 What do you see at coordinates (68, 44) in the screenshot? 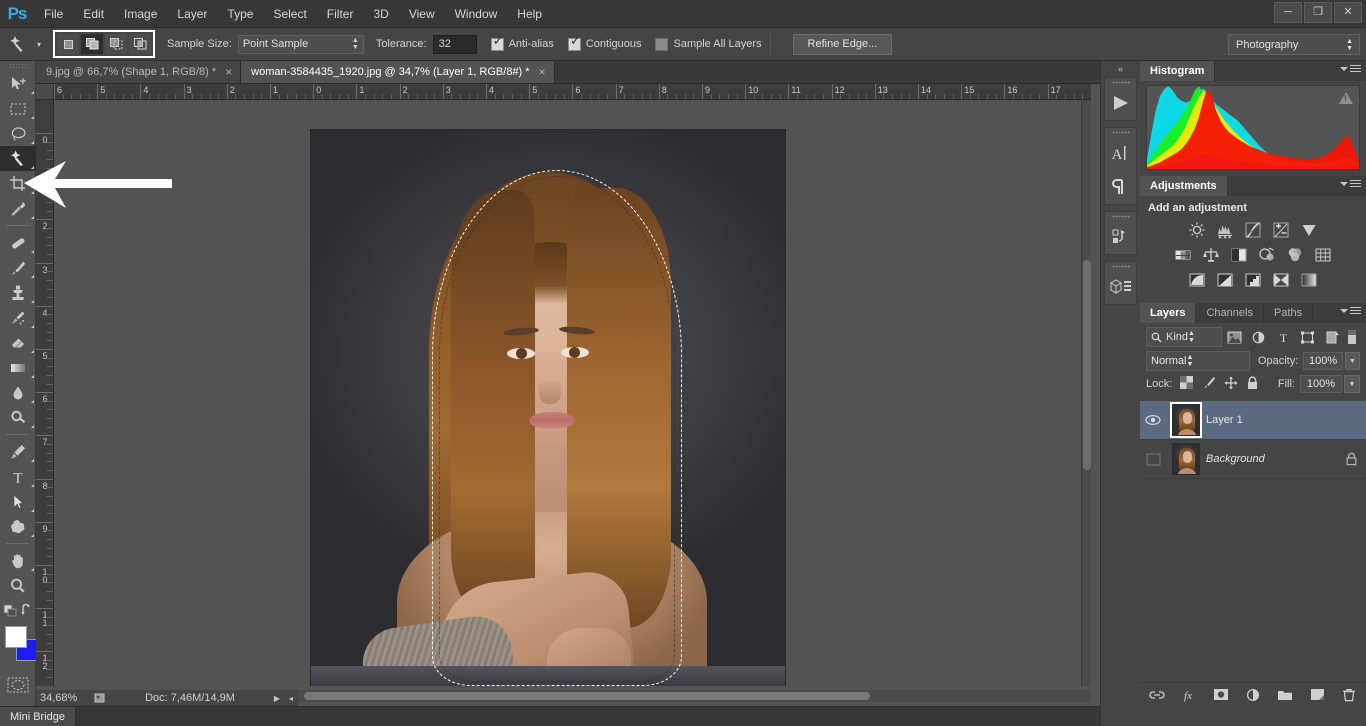
I see `new-selection-button` at bounding box center [68, 44].